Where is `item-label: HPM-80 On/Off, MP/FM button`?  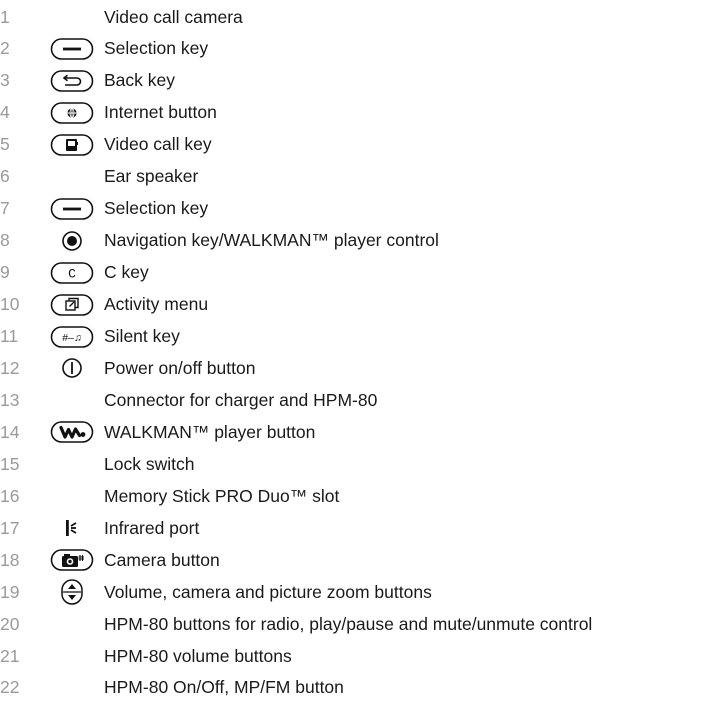 item-label: HPM-80 On/Off, MP/FM button is located at coordinates (224, 687).